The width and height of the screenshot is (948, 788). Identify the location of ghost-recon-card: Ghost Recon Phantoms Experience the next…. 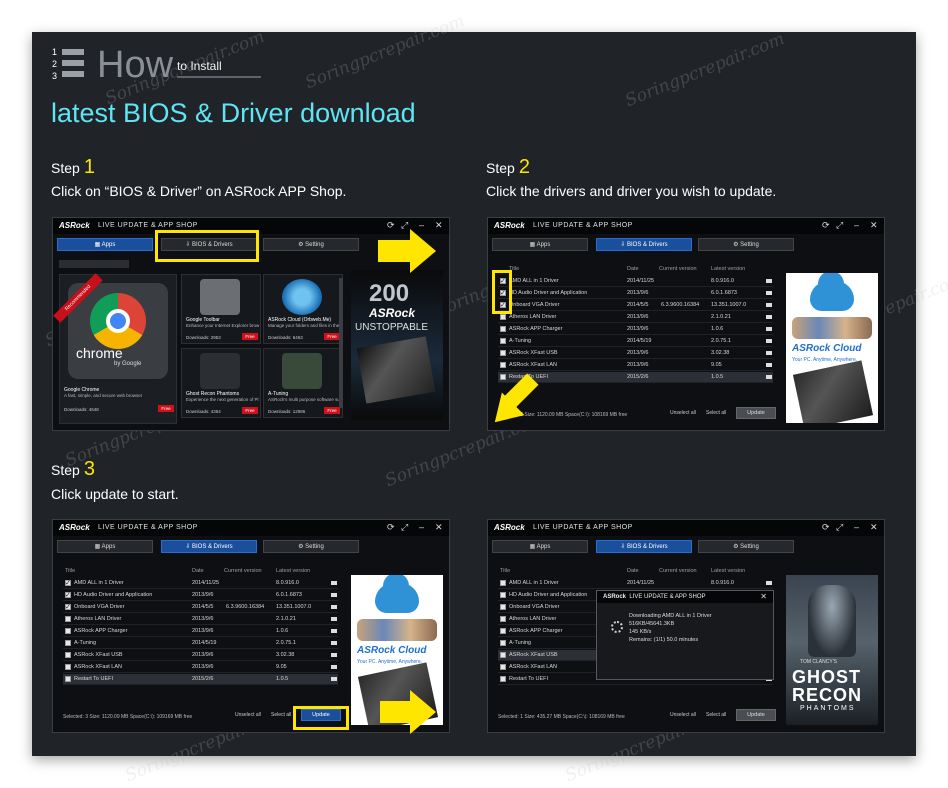
(221, 383).